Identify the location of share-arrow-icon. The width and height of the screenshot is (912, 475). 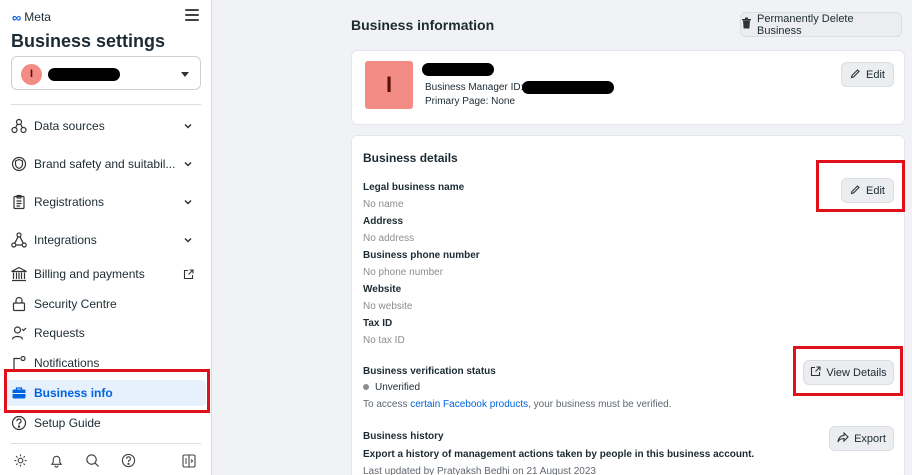
(843, 438).